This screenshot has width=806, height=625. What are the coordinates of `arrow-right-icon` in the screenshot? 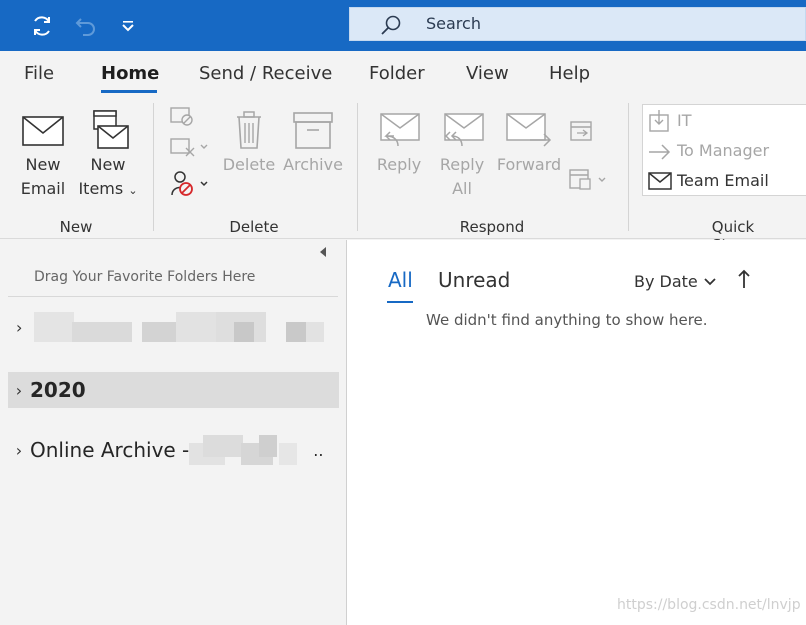 It's located at (660, 154).